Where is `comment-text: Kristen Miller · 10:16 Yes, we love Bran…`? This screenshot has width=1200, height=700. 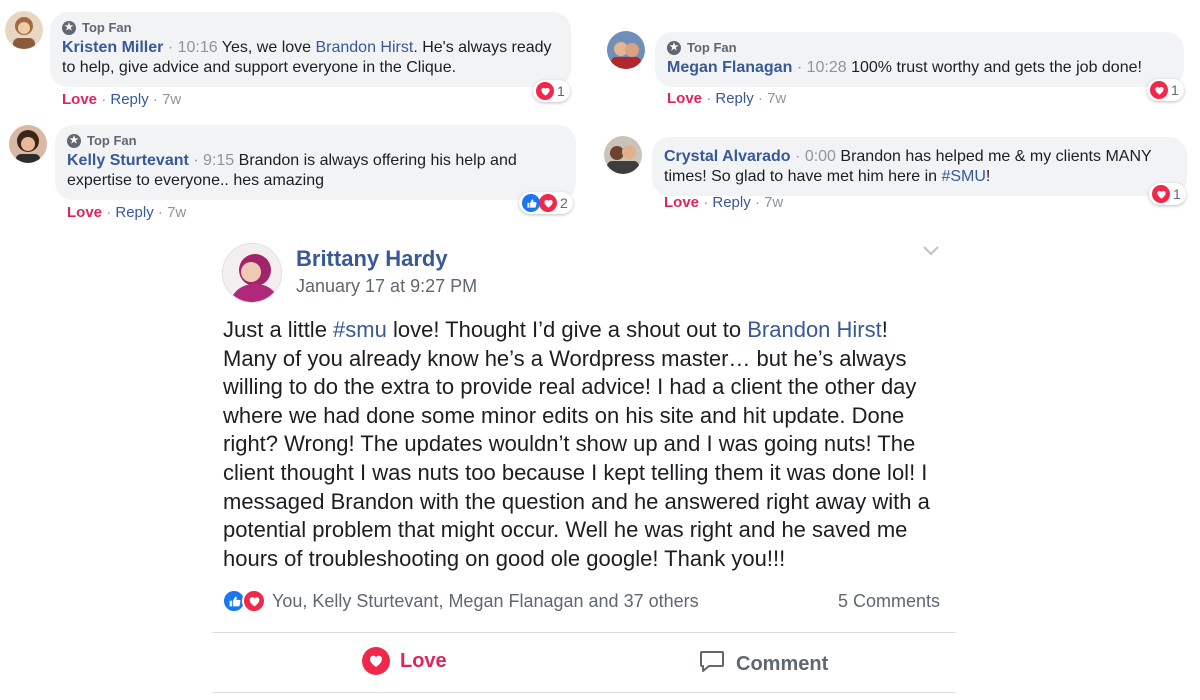
comment-text: Kristen Miller · 10:16 Yes, we love Bran… is located at coordinates (307, 57).